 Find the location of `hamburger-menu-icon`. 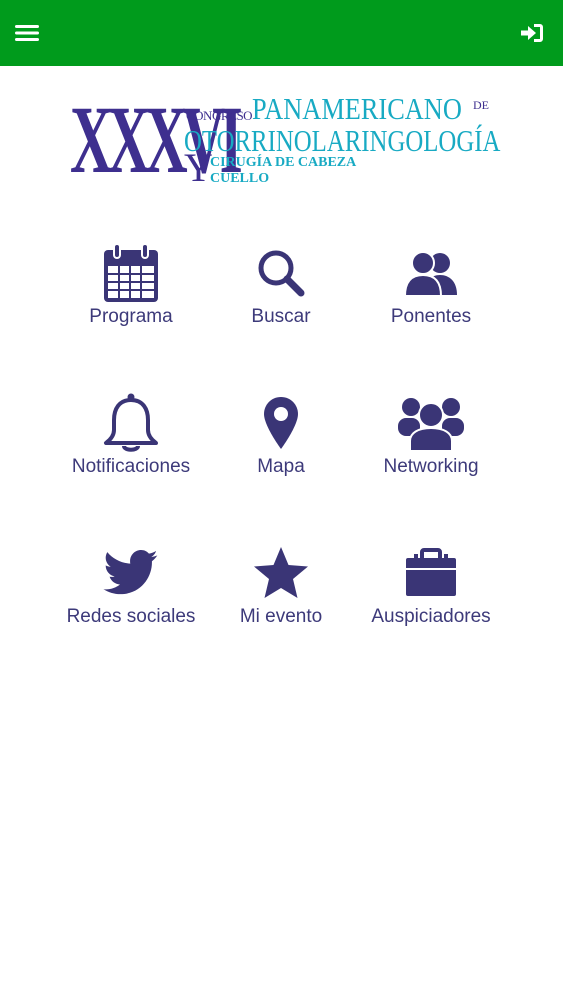

hamburger-menu-icon is located at coordinates (27, 33).